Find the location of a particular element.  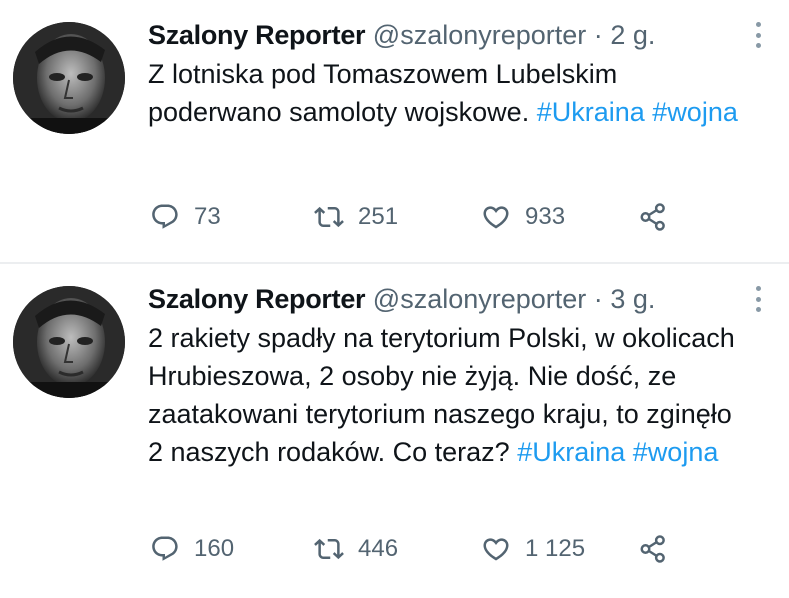

timestamp: 2 g. is located at coordinates (632, 35).